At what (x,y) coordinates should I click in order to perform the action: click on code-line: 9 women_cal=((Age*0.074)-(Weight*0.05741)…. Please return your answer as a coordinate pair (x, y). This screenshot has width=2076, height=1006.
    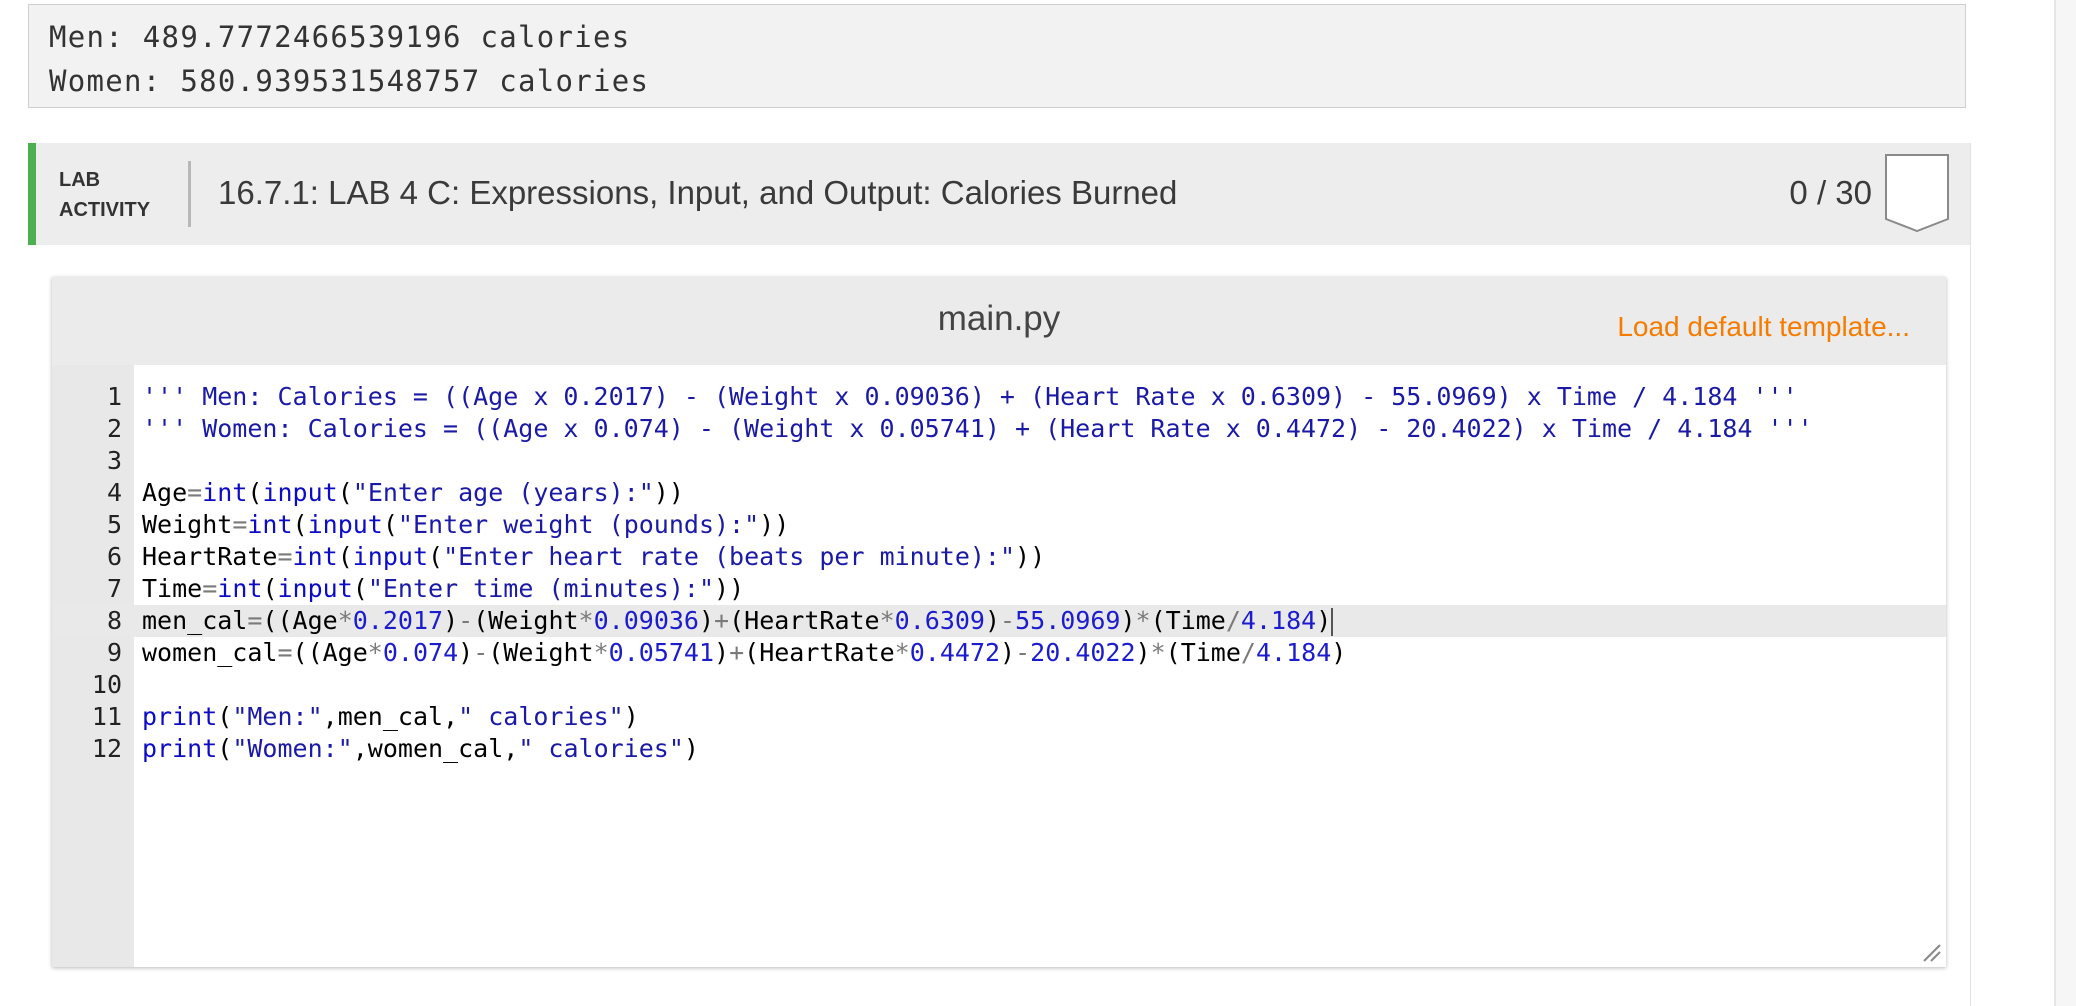
    Looking at the image, I should click on (999, 653).